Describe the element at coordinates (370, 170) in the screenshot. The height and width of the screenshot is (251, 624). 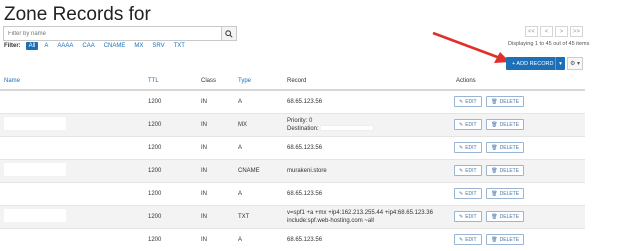
I see `cell-record: murakeni.store` at that location.